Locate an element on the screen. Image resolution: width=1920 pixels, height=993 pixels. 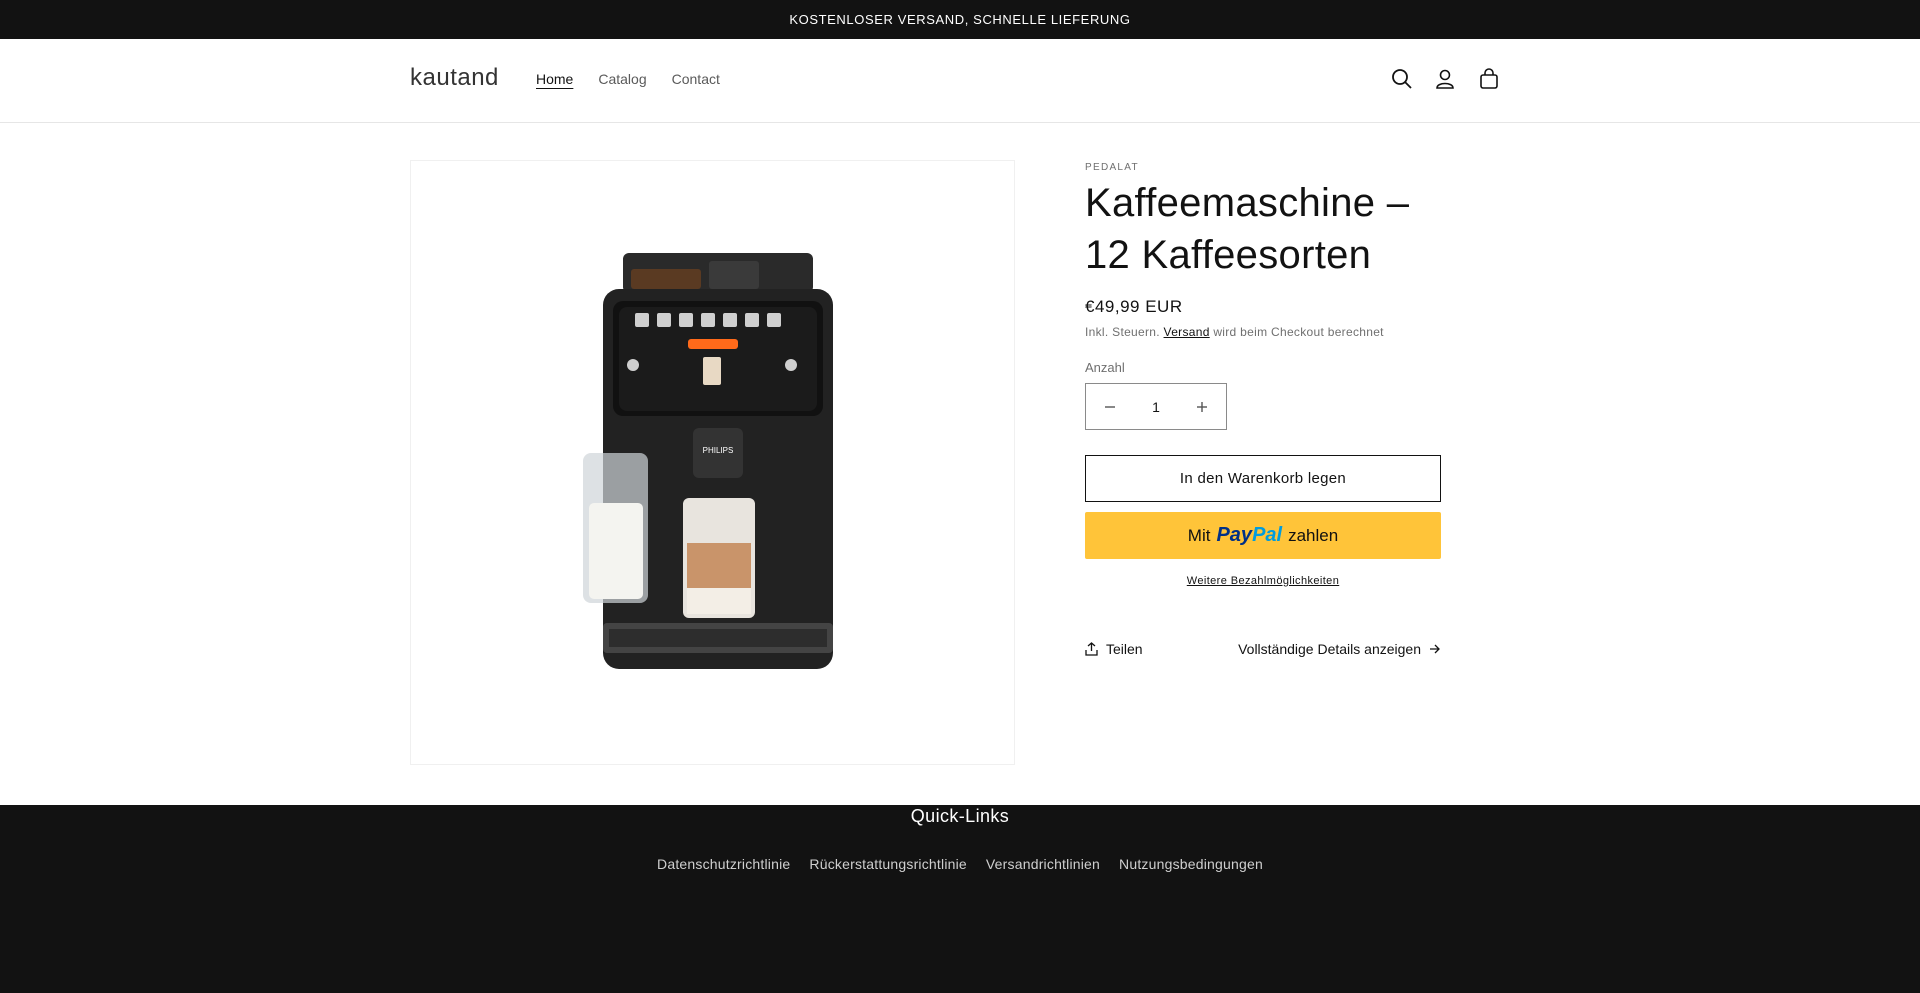
full-details-link: Vollständige Details anzeigen is located at coordinates (1339, 649).